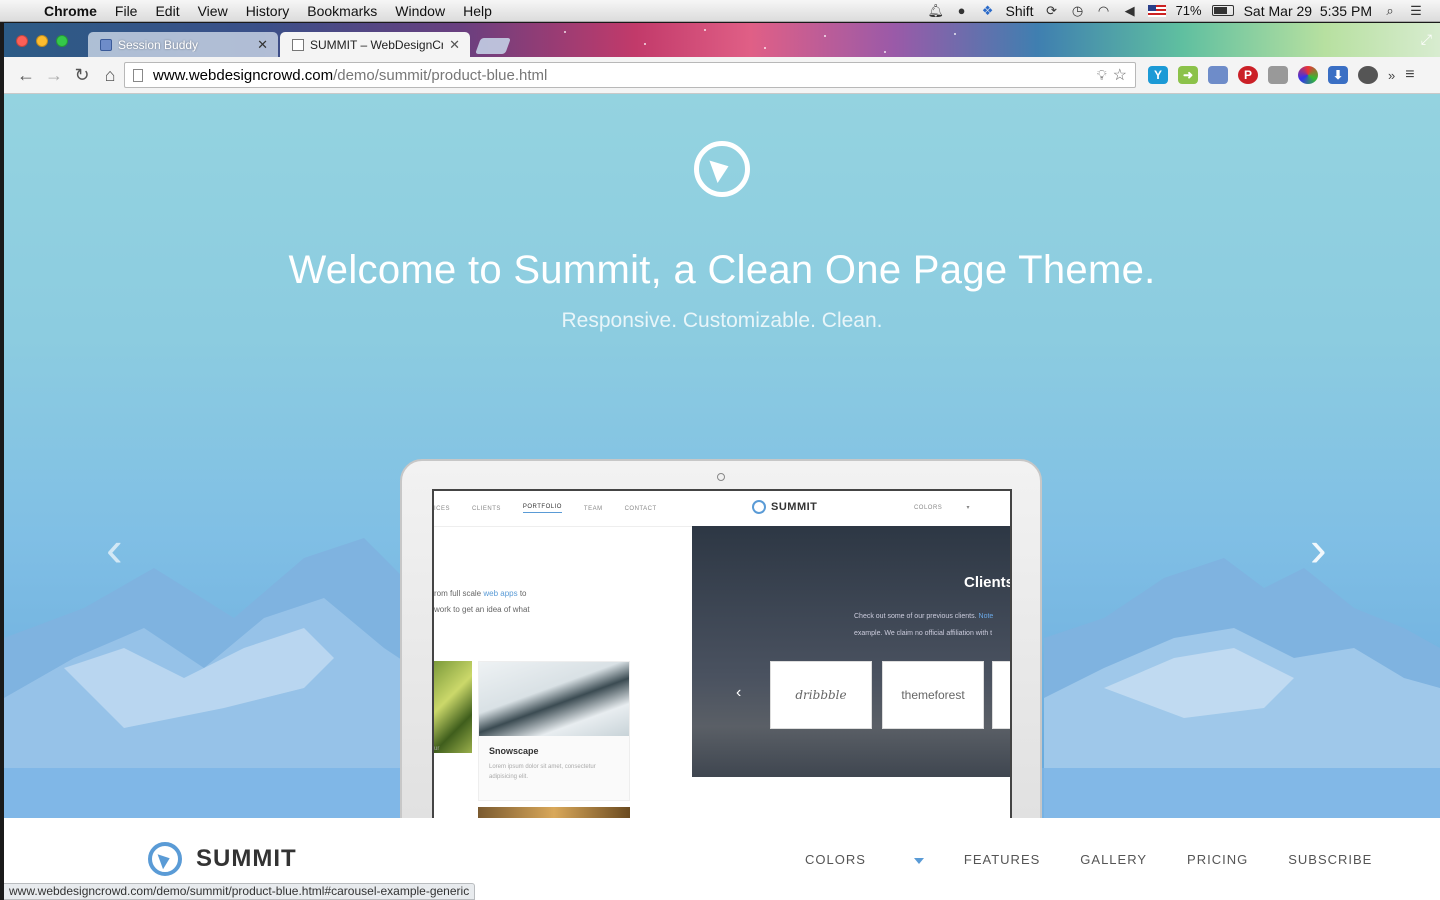  Describe the element at coordinates (420, 11) in the screenshot. I see `menu-window: Window` at that location.